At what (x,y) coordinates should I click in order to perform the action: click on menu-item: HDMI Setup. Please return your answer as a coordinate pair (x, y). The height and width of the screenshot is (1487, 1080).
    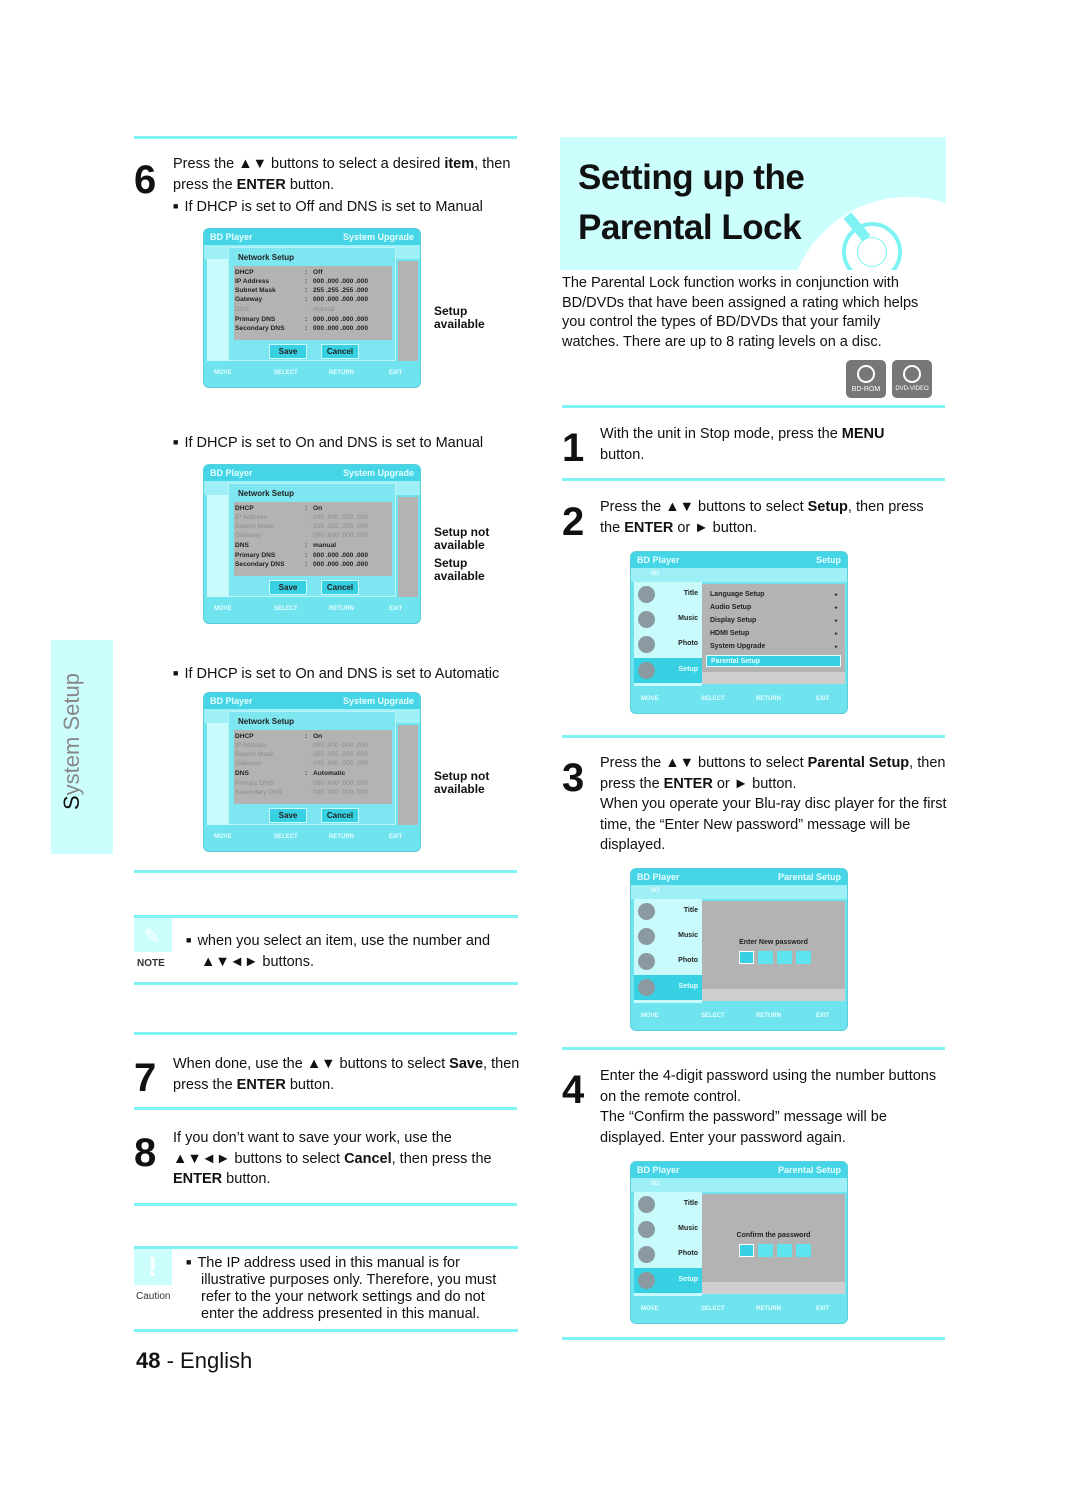
    Looking at the image, I should click on (729, 633).